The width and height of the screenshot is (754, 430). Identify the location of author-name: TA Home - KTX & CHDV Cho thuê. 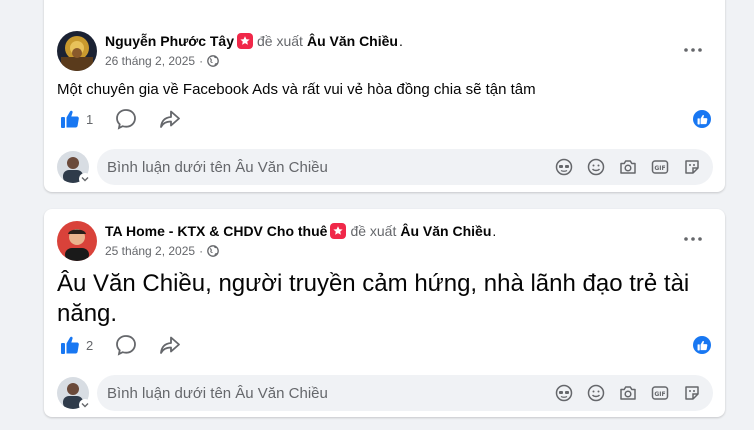
(216, 231).